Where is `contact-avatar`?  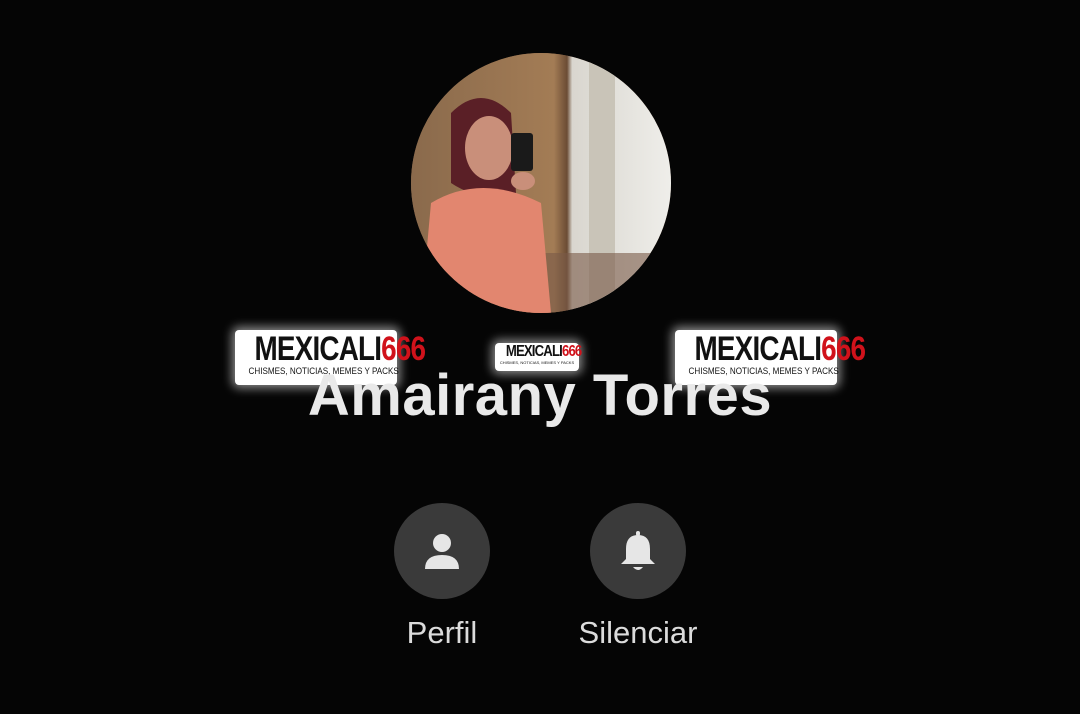
contact-avatar is located at coordinates (541, 183).